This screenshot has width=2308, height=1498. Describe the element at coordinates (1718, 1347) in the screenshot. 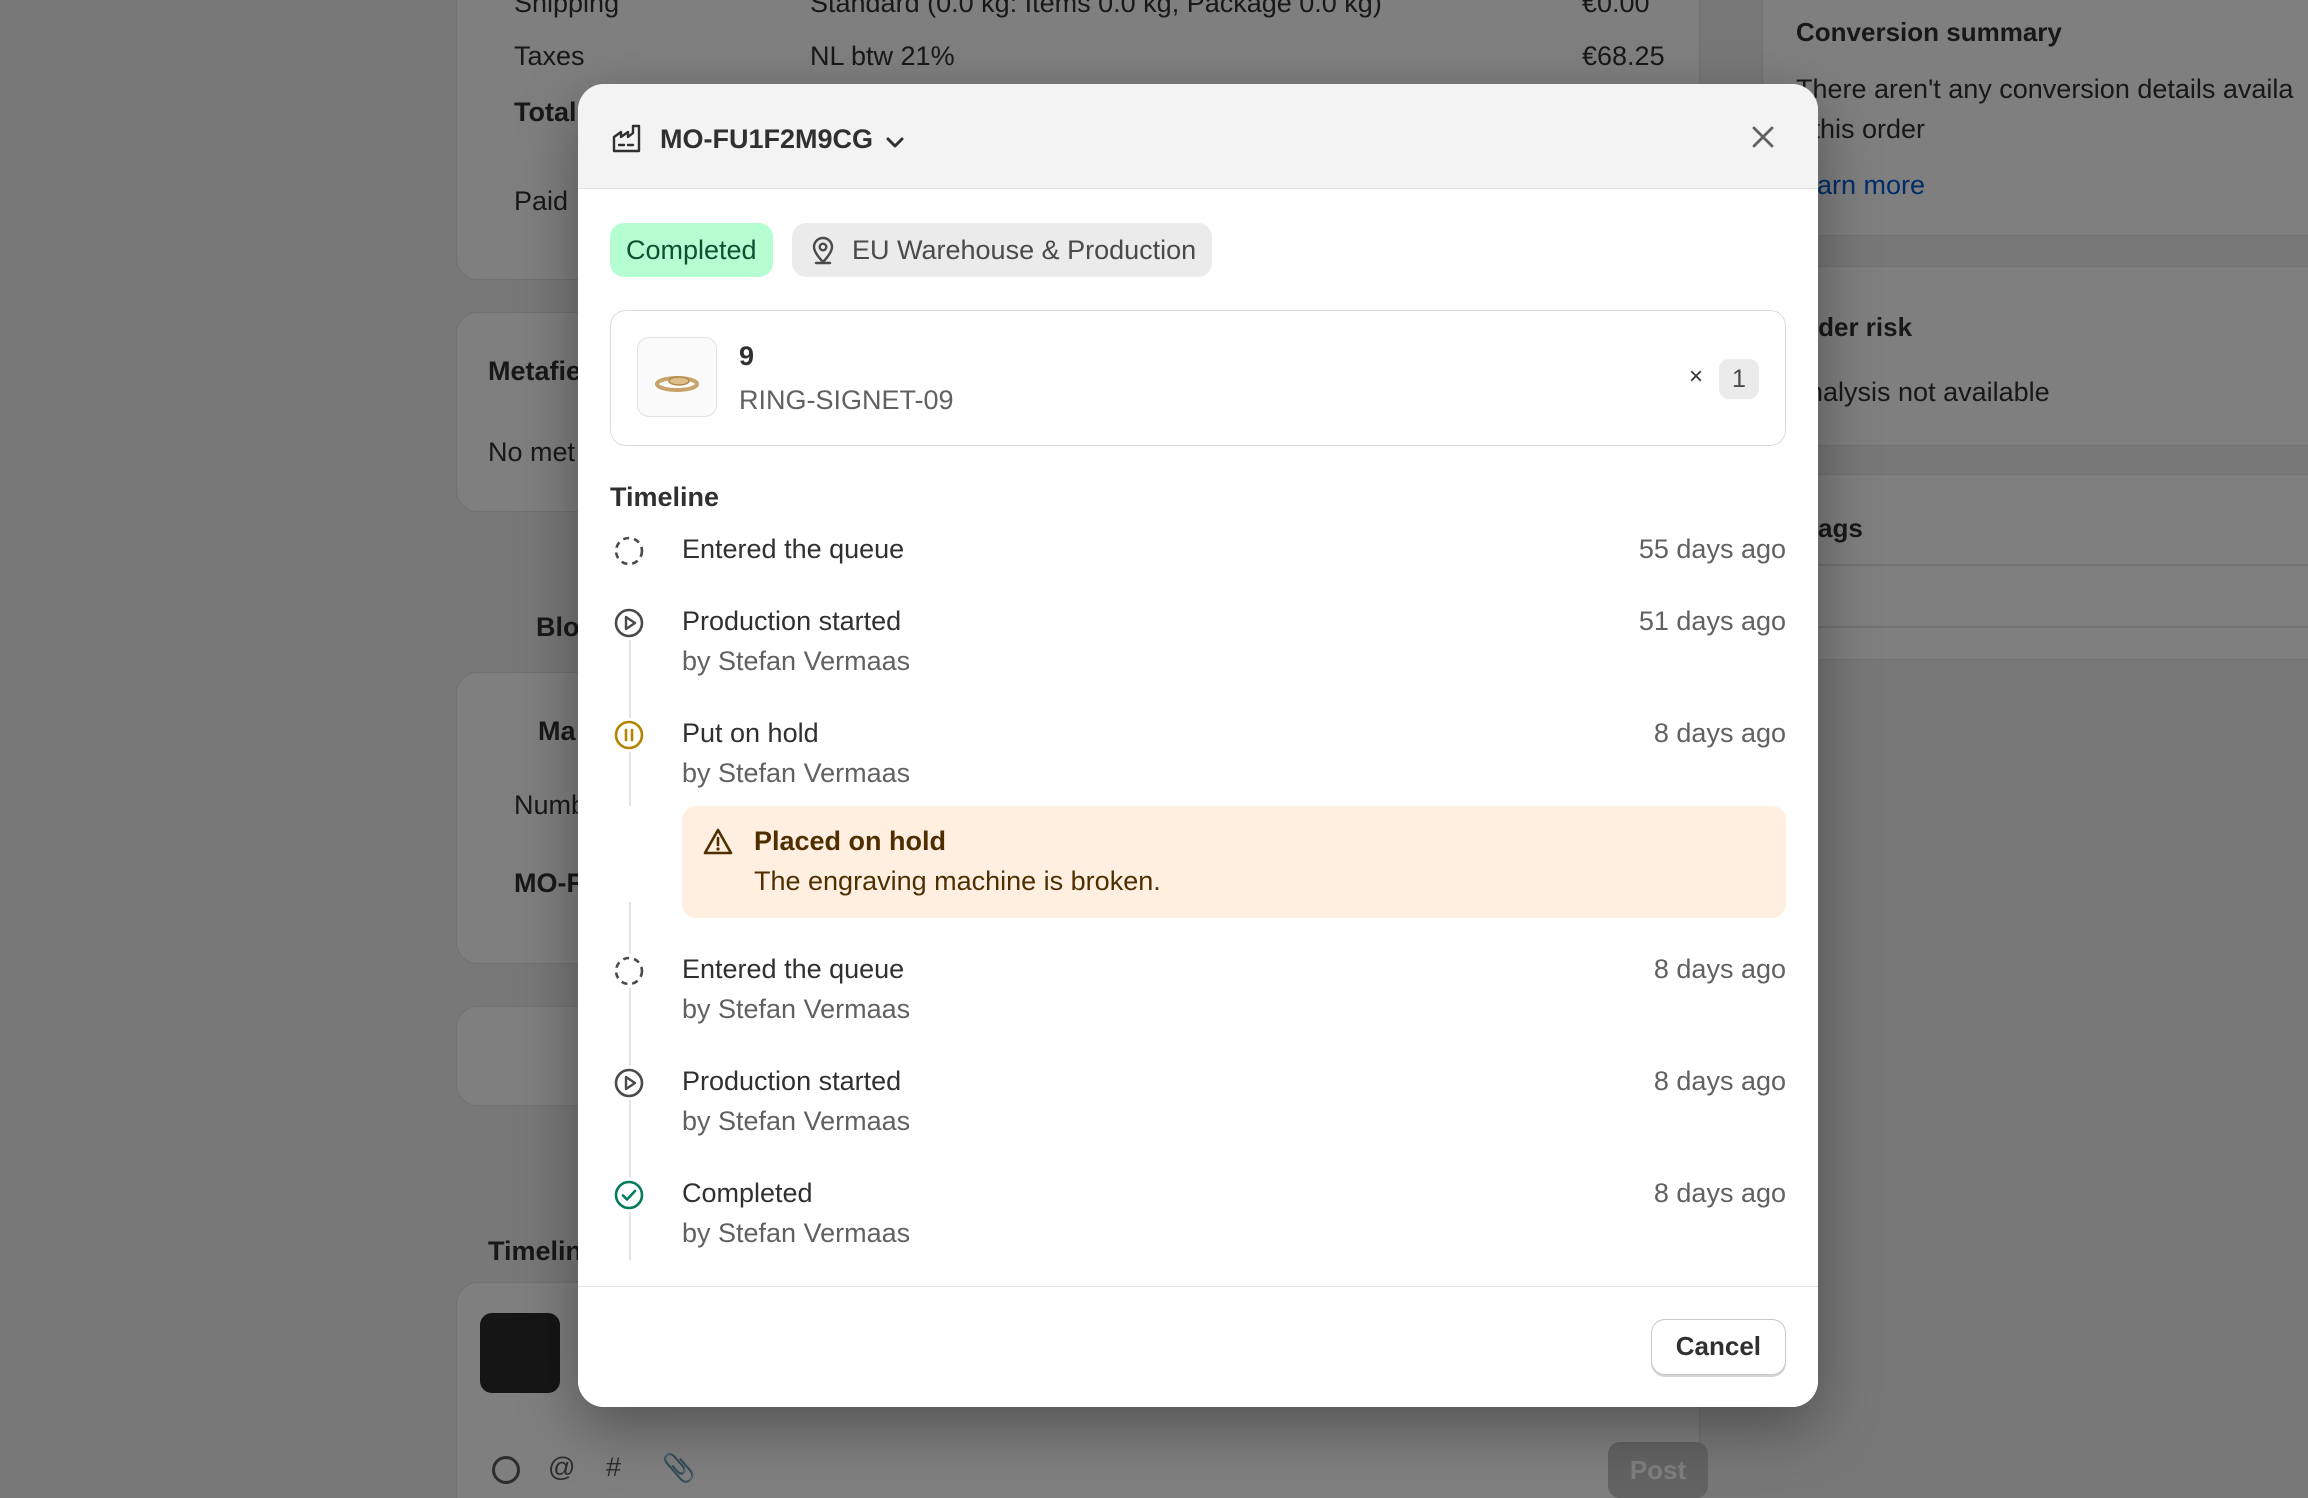

I see `cancel-button: Cancel` at that location.